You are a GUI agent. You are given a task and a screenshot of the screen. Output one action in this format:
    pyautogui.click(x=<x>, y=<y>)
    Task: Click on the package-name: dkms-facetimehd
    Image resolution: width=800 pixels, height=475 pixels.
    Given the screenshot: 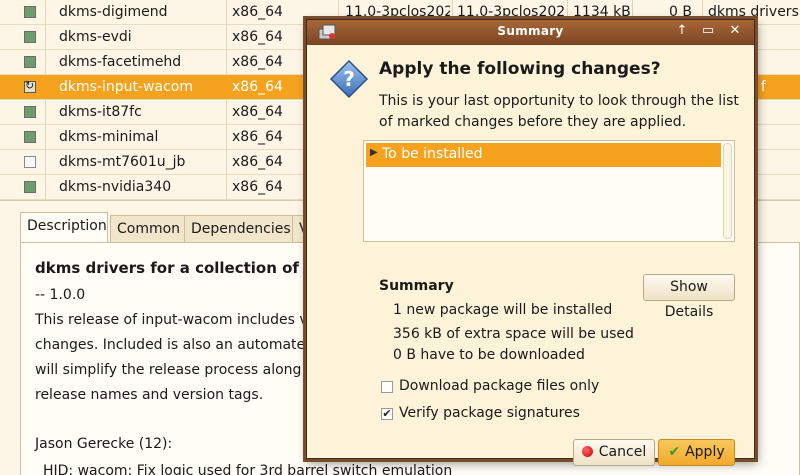 What is the action you would take?
    pyautogui.click(x=120, y=62)
    